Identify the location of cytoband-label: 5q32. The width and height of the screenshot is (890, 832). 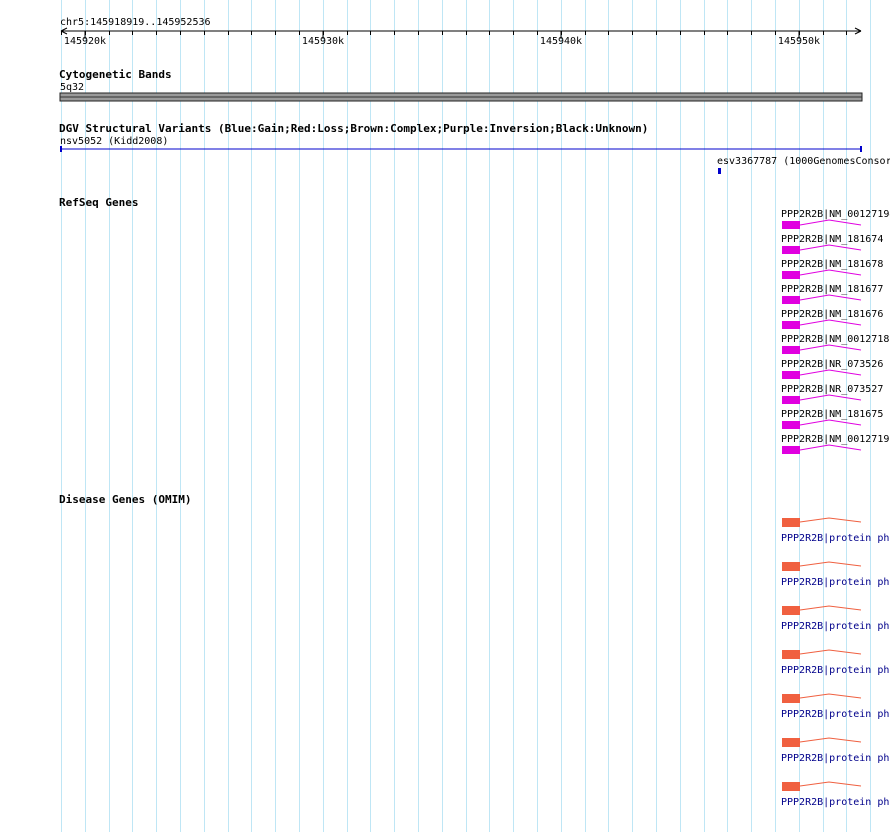
(72, 87).